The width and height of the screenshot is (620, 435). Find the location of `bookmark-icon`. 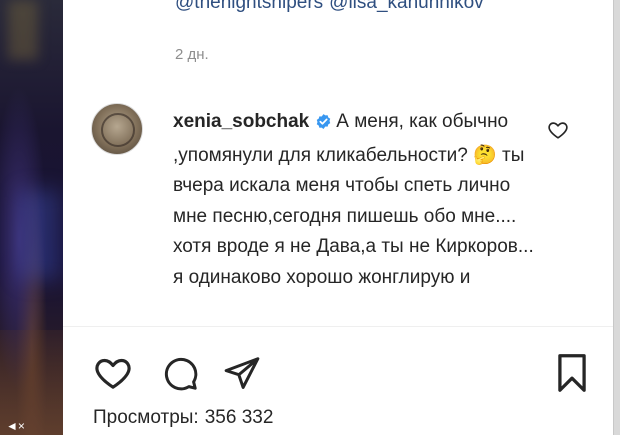

bookmark-icon is located at coordinates (572, 373).